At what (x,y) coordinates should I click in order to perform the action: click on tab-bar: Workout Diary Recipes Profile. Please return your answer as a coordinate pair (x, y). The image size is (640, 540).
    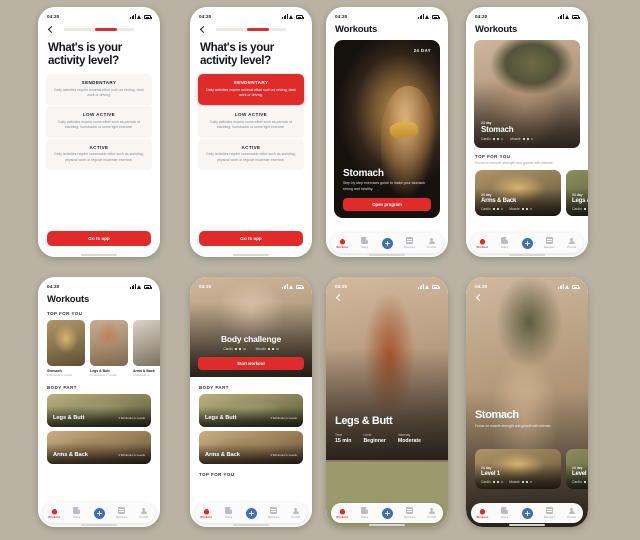
    Looking at the image, I should click on (527, 243).